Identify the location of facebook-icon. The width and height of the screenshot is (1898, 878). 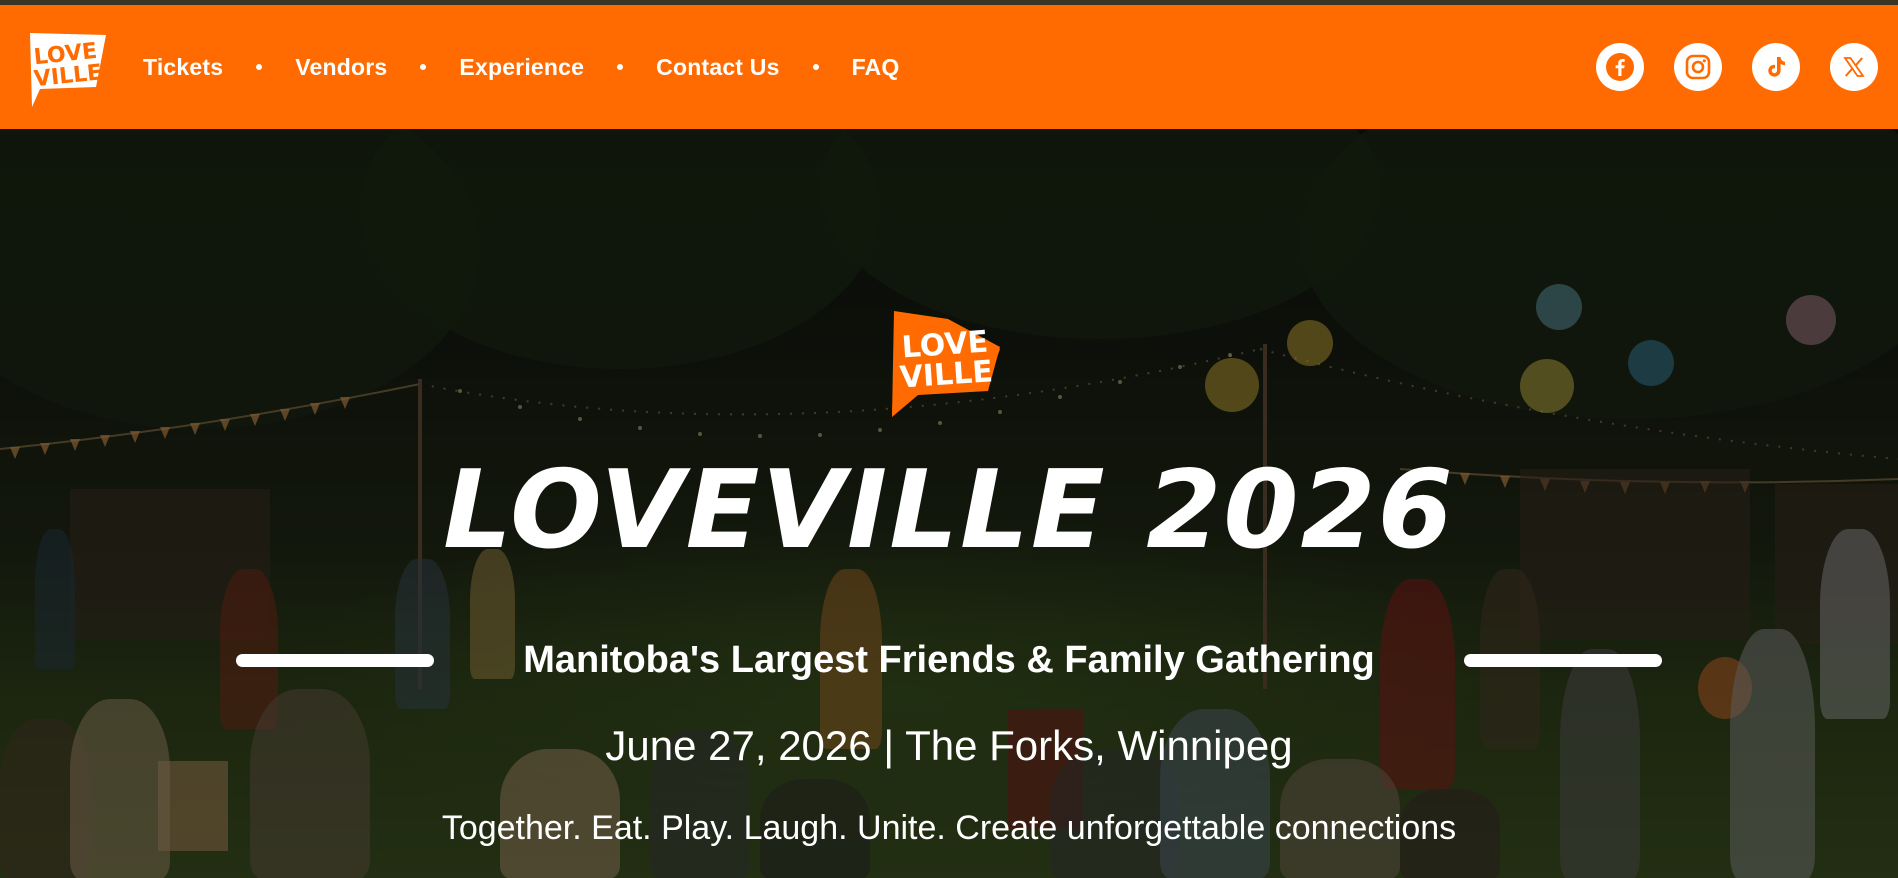
(1620, 67).